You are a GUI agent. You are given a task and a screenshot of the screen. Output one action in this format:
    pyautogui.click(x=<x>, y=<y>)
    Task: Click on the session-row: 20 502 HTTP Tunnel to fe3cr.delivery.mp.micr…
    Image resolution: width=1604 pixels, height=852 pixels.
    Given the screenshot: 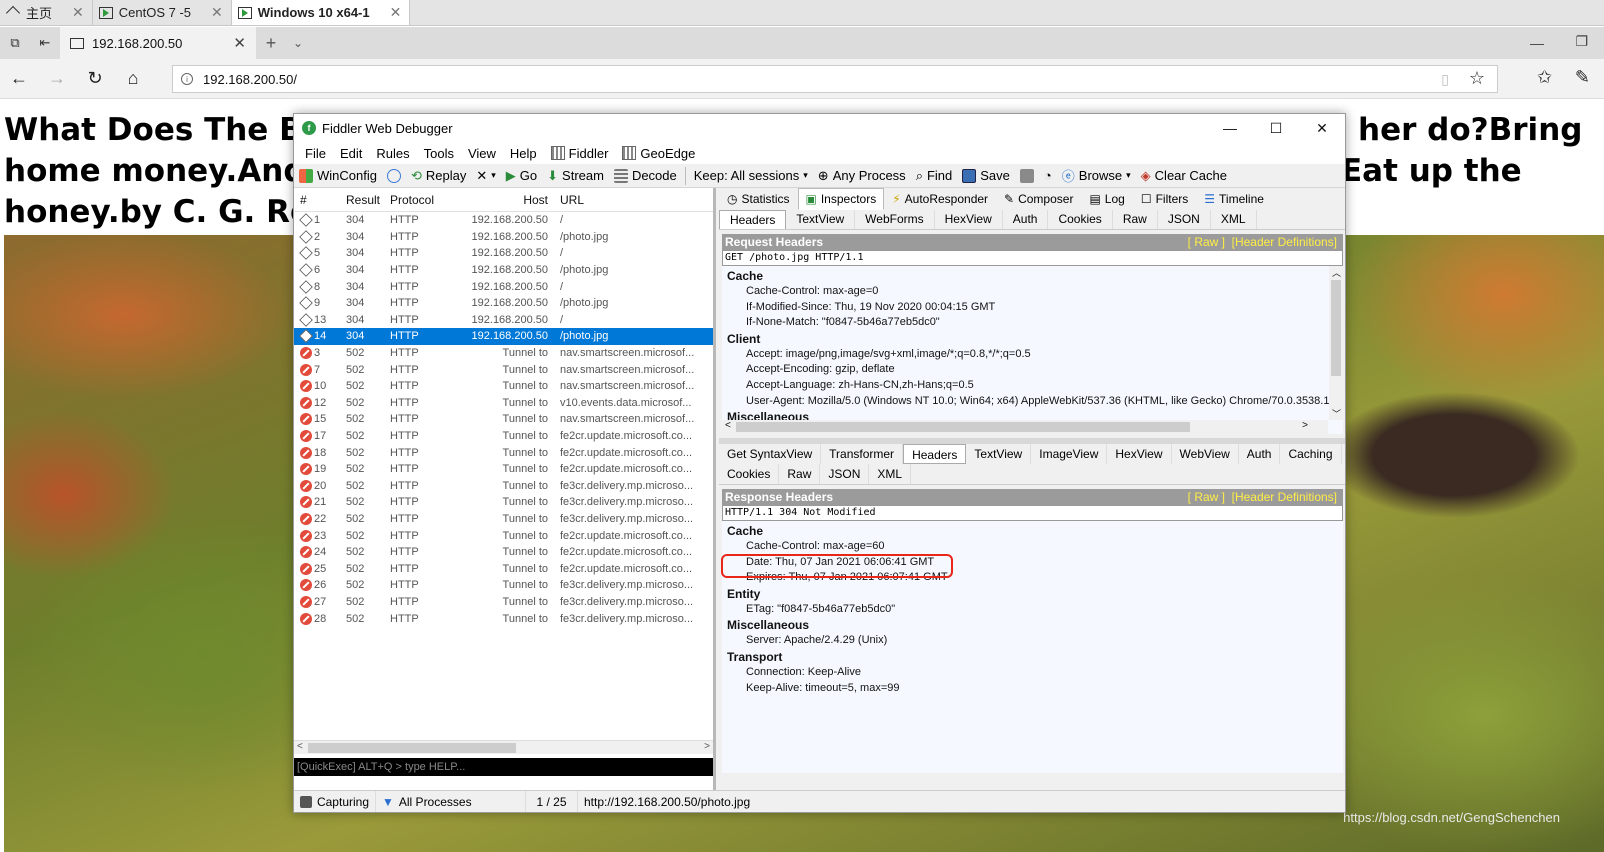 What is the action you would take?
    pyautogui.click(x=503, y=486)
    